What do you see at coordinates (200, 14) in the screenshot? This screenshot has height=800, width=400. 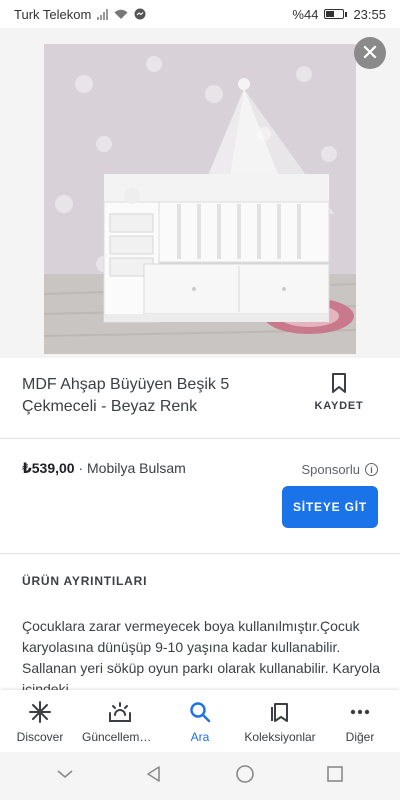 I see `status-bar: Turk Telekom %44 23:55` at bounding box center [200, 14].